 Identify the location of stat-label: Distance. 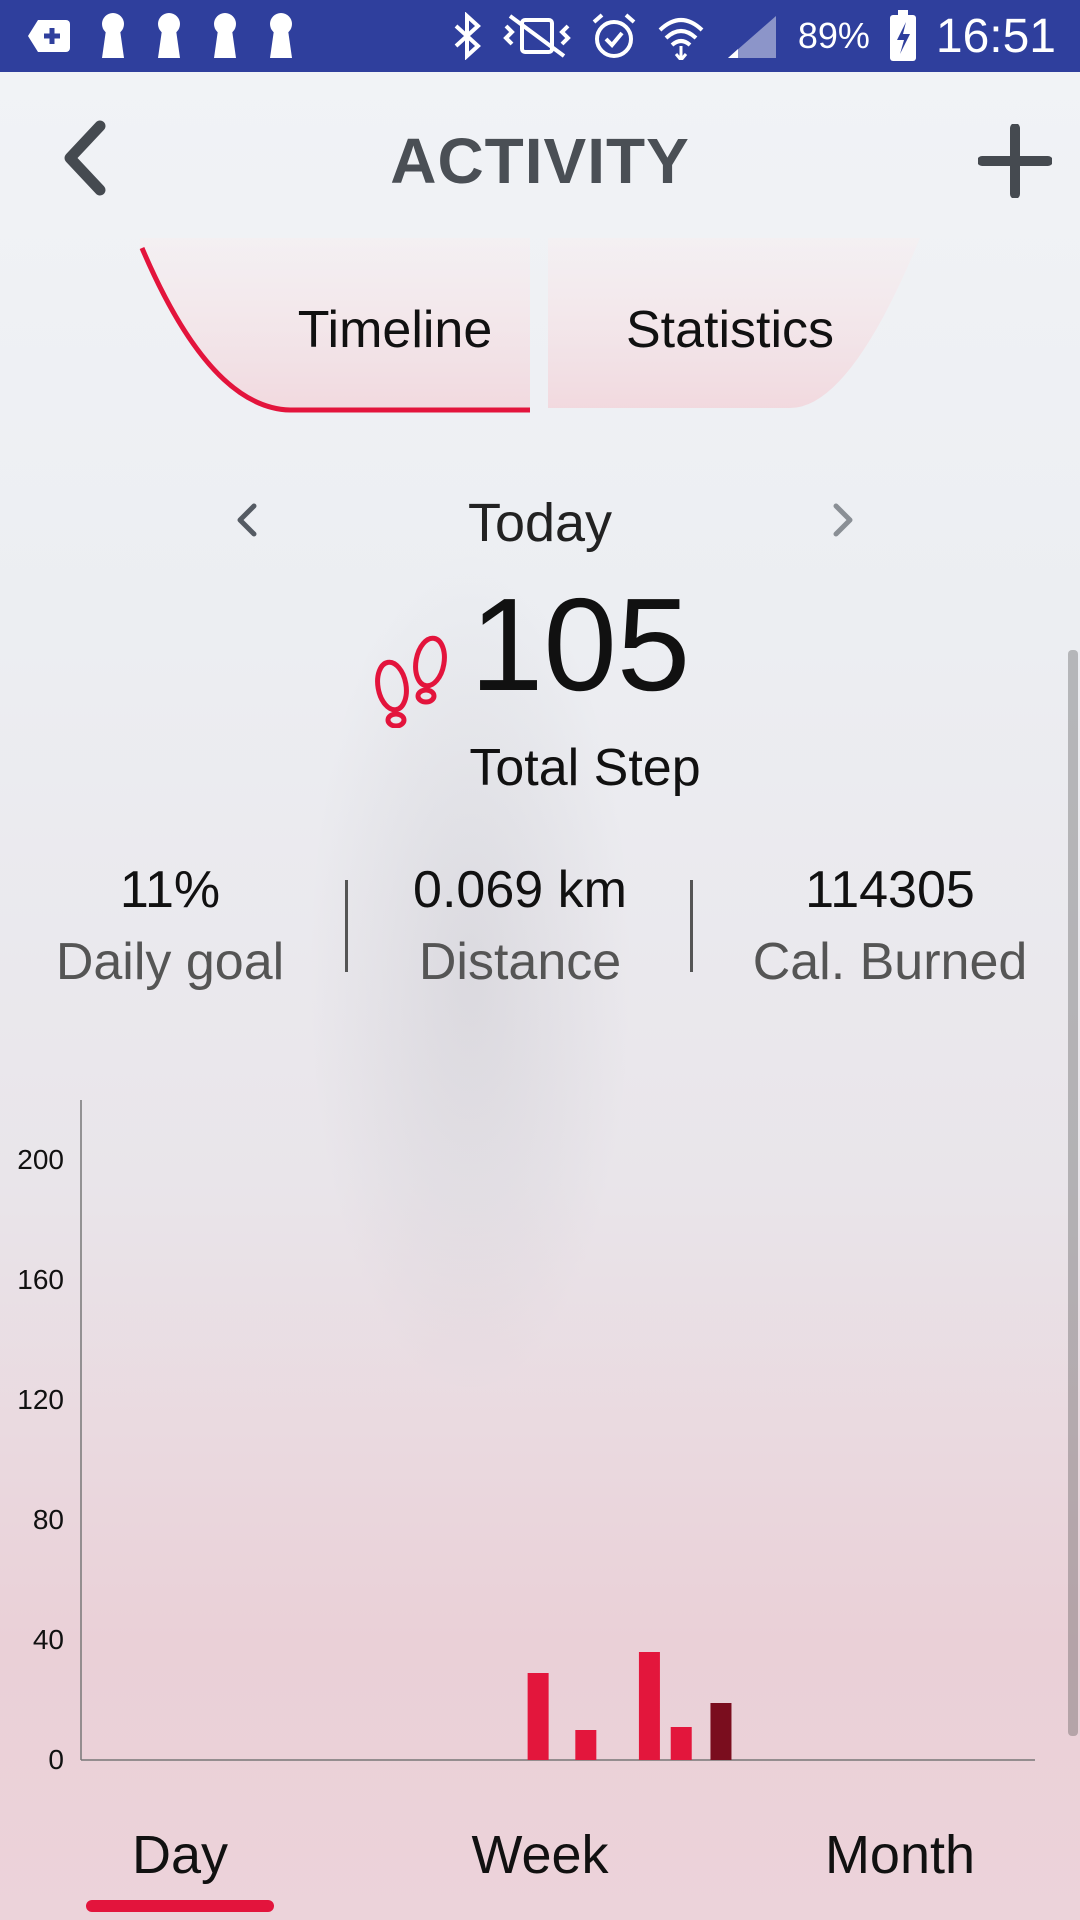
(520, 962).